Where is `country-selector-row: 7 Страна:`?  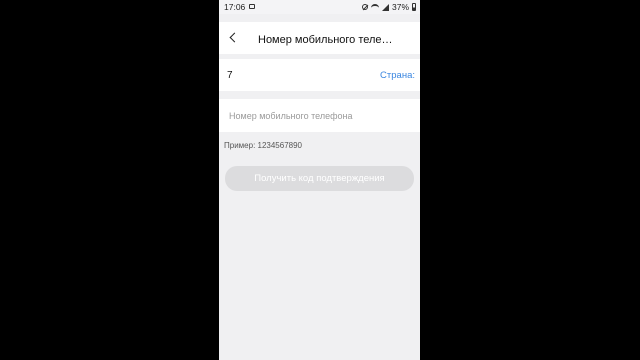
country-selector-row: 7 Страна: is located at coordinates (319, 75).